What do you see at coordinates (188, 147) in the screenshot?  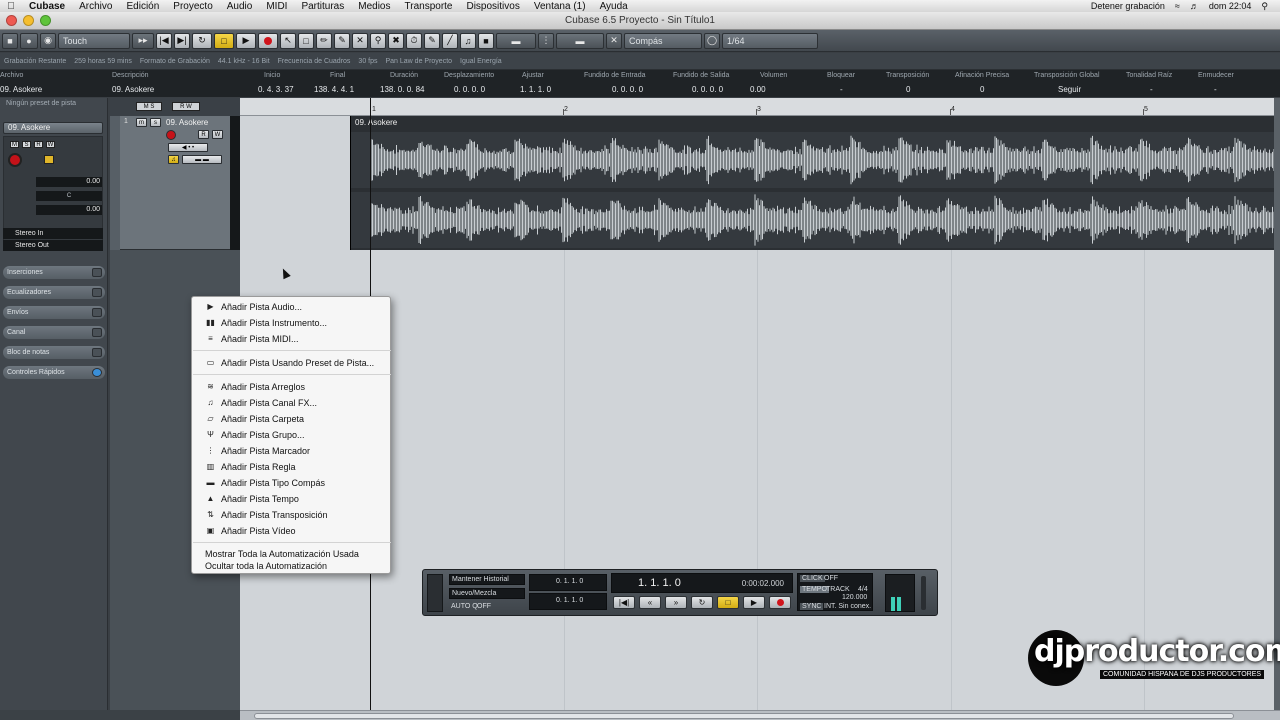 I see `track-edit-buttons: ◀ • •` at bounding box center [188, 147].